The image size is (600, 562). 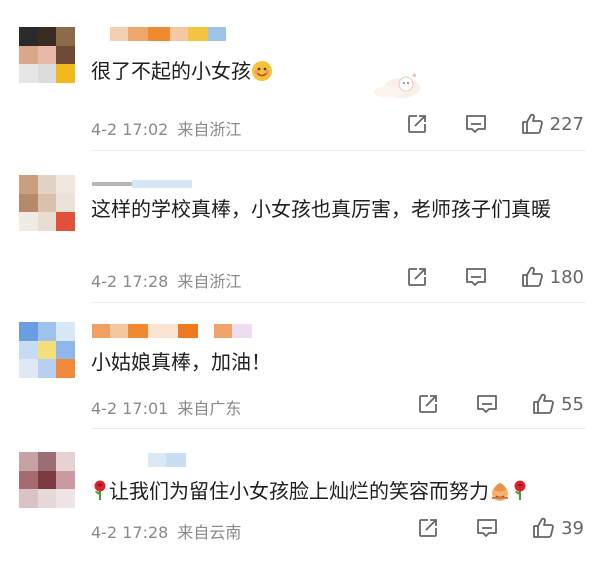 What do you see at coordinates (557, 528) in the screenshot?
I see `like-button: 39` at bounding box center [557, 528].